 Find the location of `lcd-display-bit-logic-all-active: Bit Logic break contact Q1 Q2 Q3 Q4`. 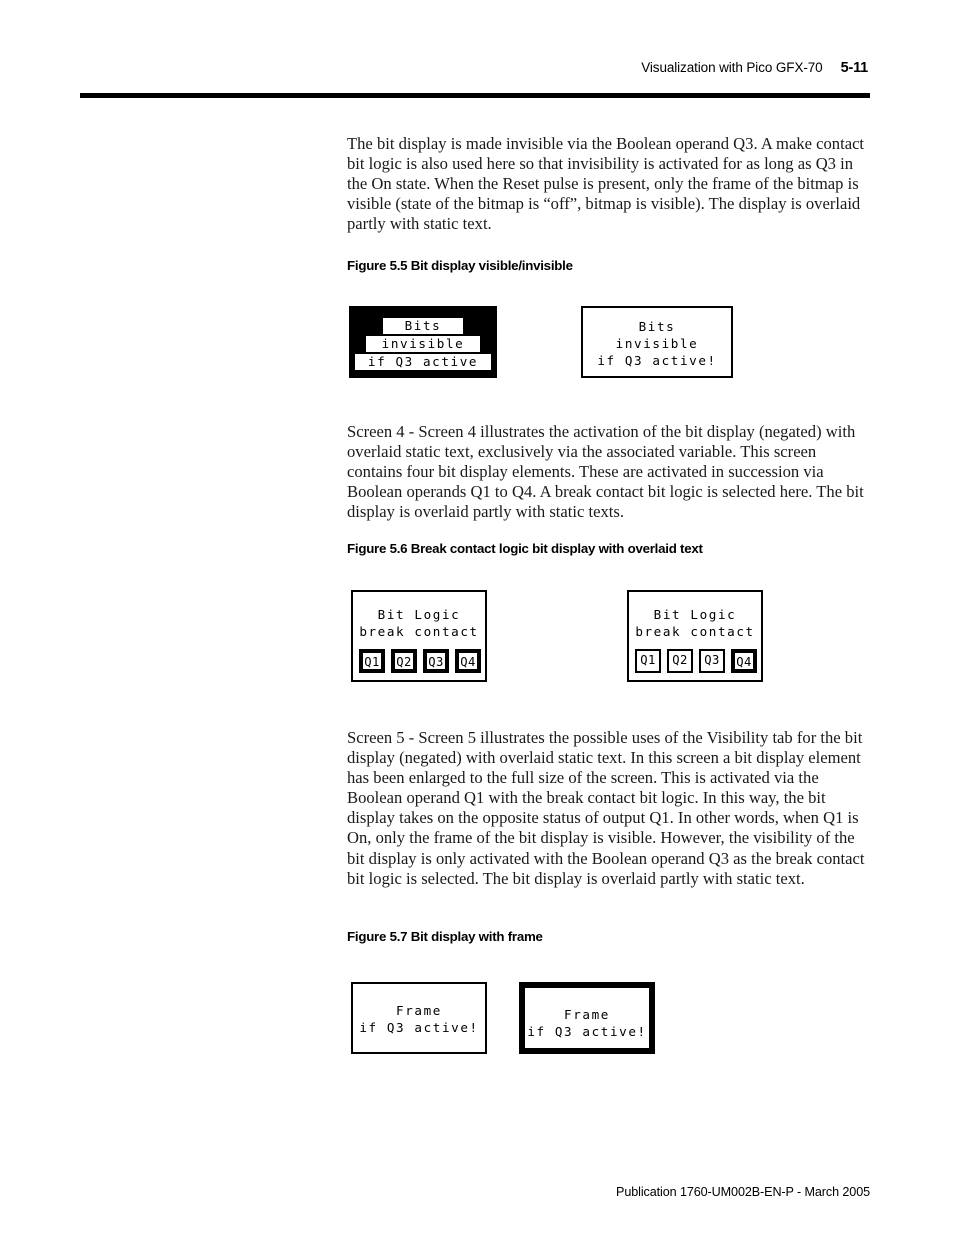

lcd-display-bit-logic-all-active: Bit Logic break contact Q1 Q2 Q3 Q4 is located at coordinates (419, 636).